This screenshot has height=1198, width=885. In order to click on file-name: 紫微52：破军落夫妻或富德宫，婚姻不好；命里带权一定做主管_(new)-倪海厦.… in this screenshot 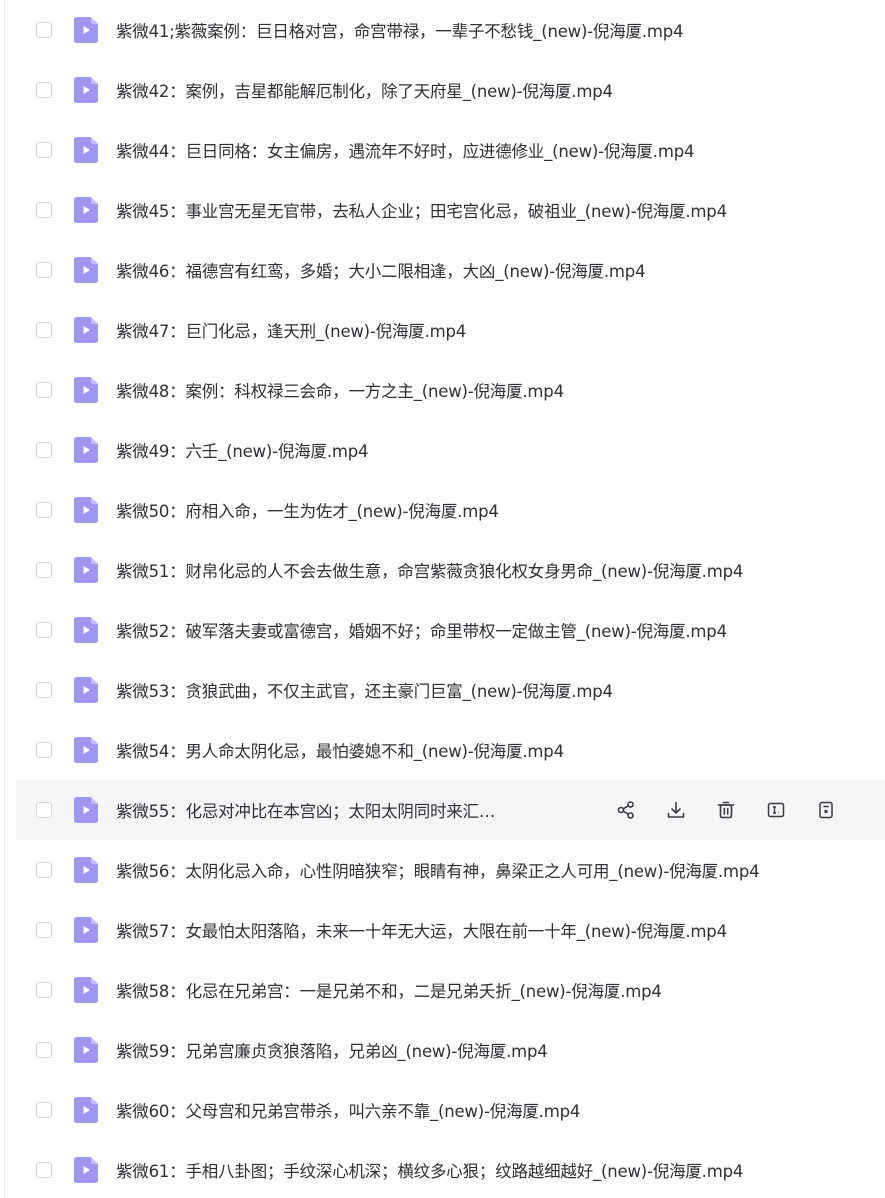, I will do `click(421, 630)`.